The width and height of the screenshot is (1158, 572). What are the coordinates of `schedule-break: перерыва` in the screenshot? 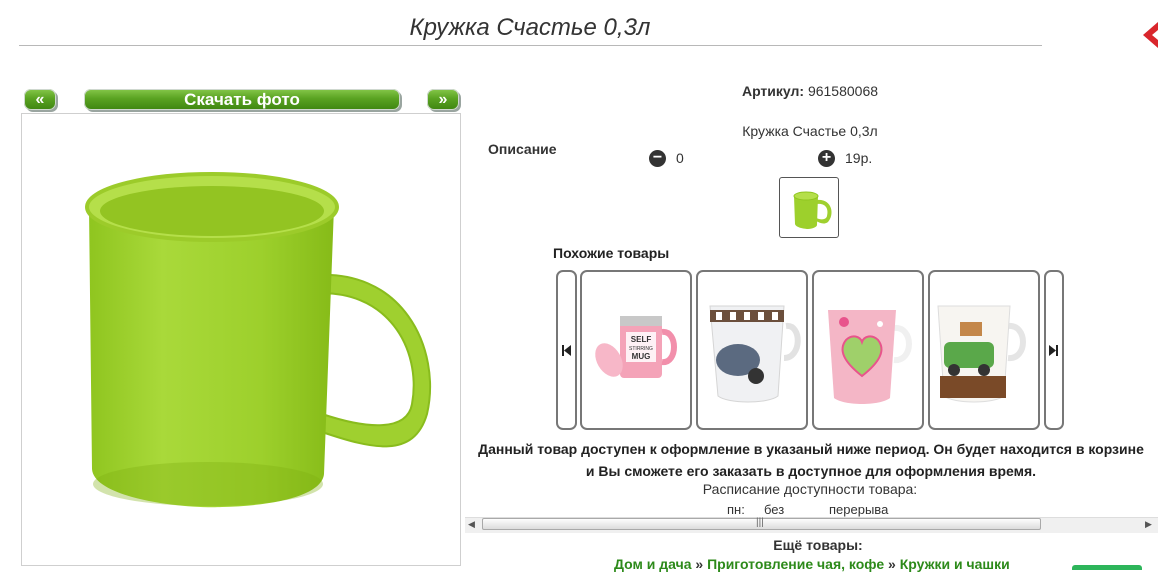 It's located at (859, 509).